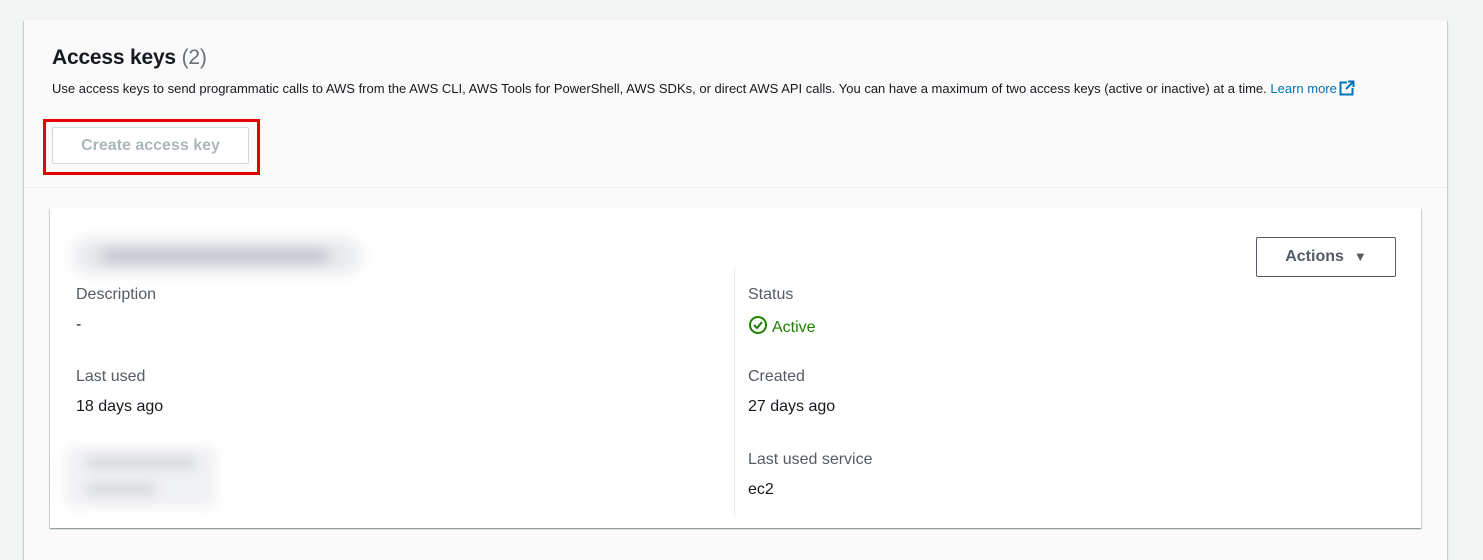 This screenshot has height=560, width=1483. Describe the element at coordinates (194, 57) in the screenshot. I see `access-keys-count: (2)` at that location.